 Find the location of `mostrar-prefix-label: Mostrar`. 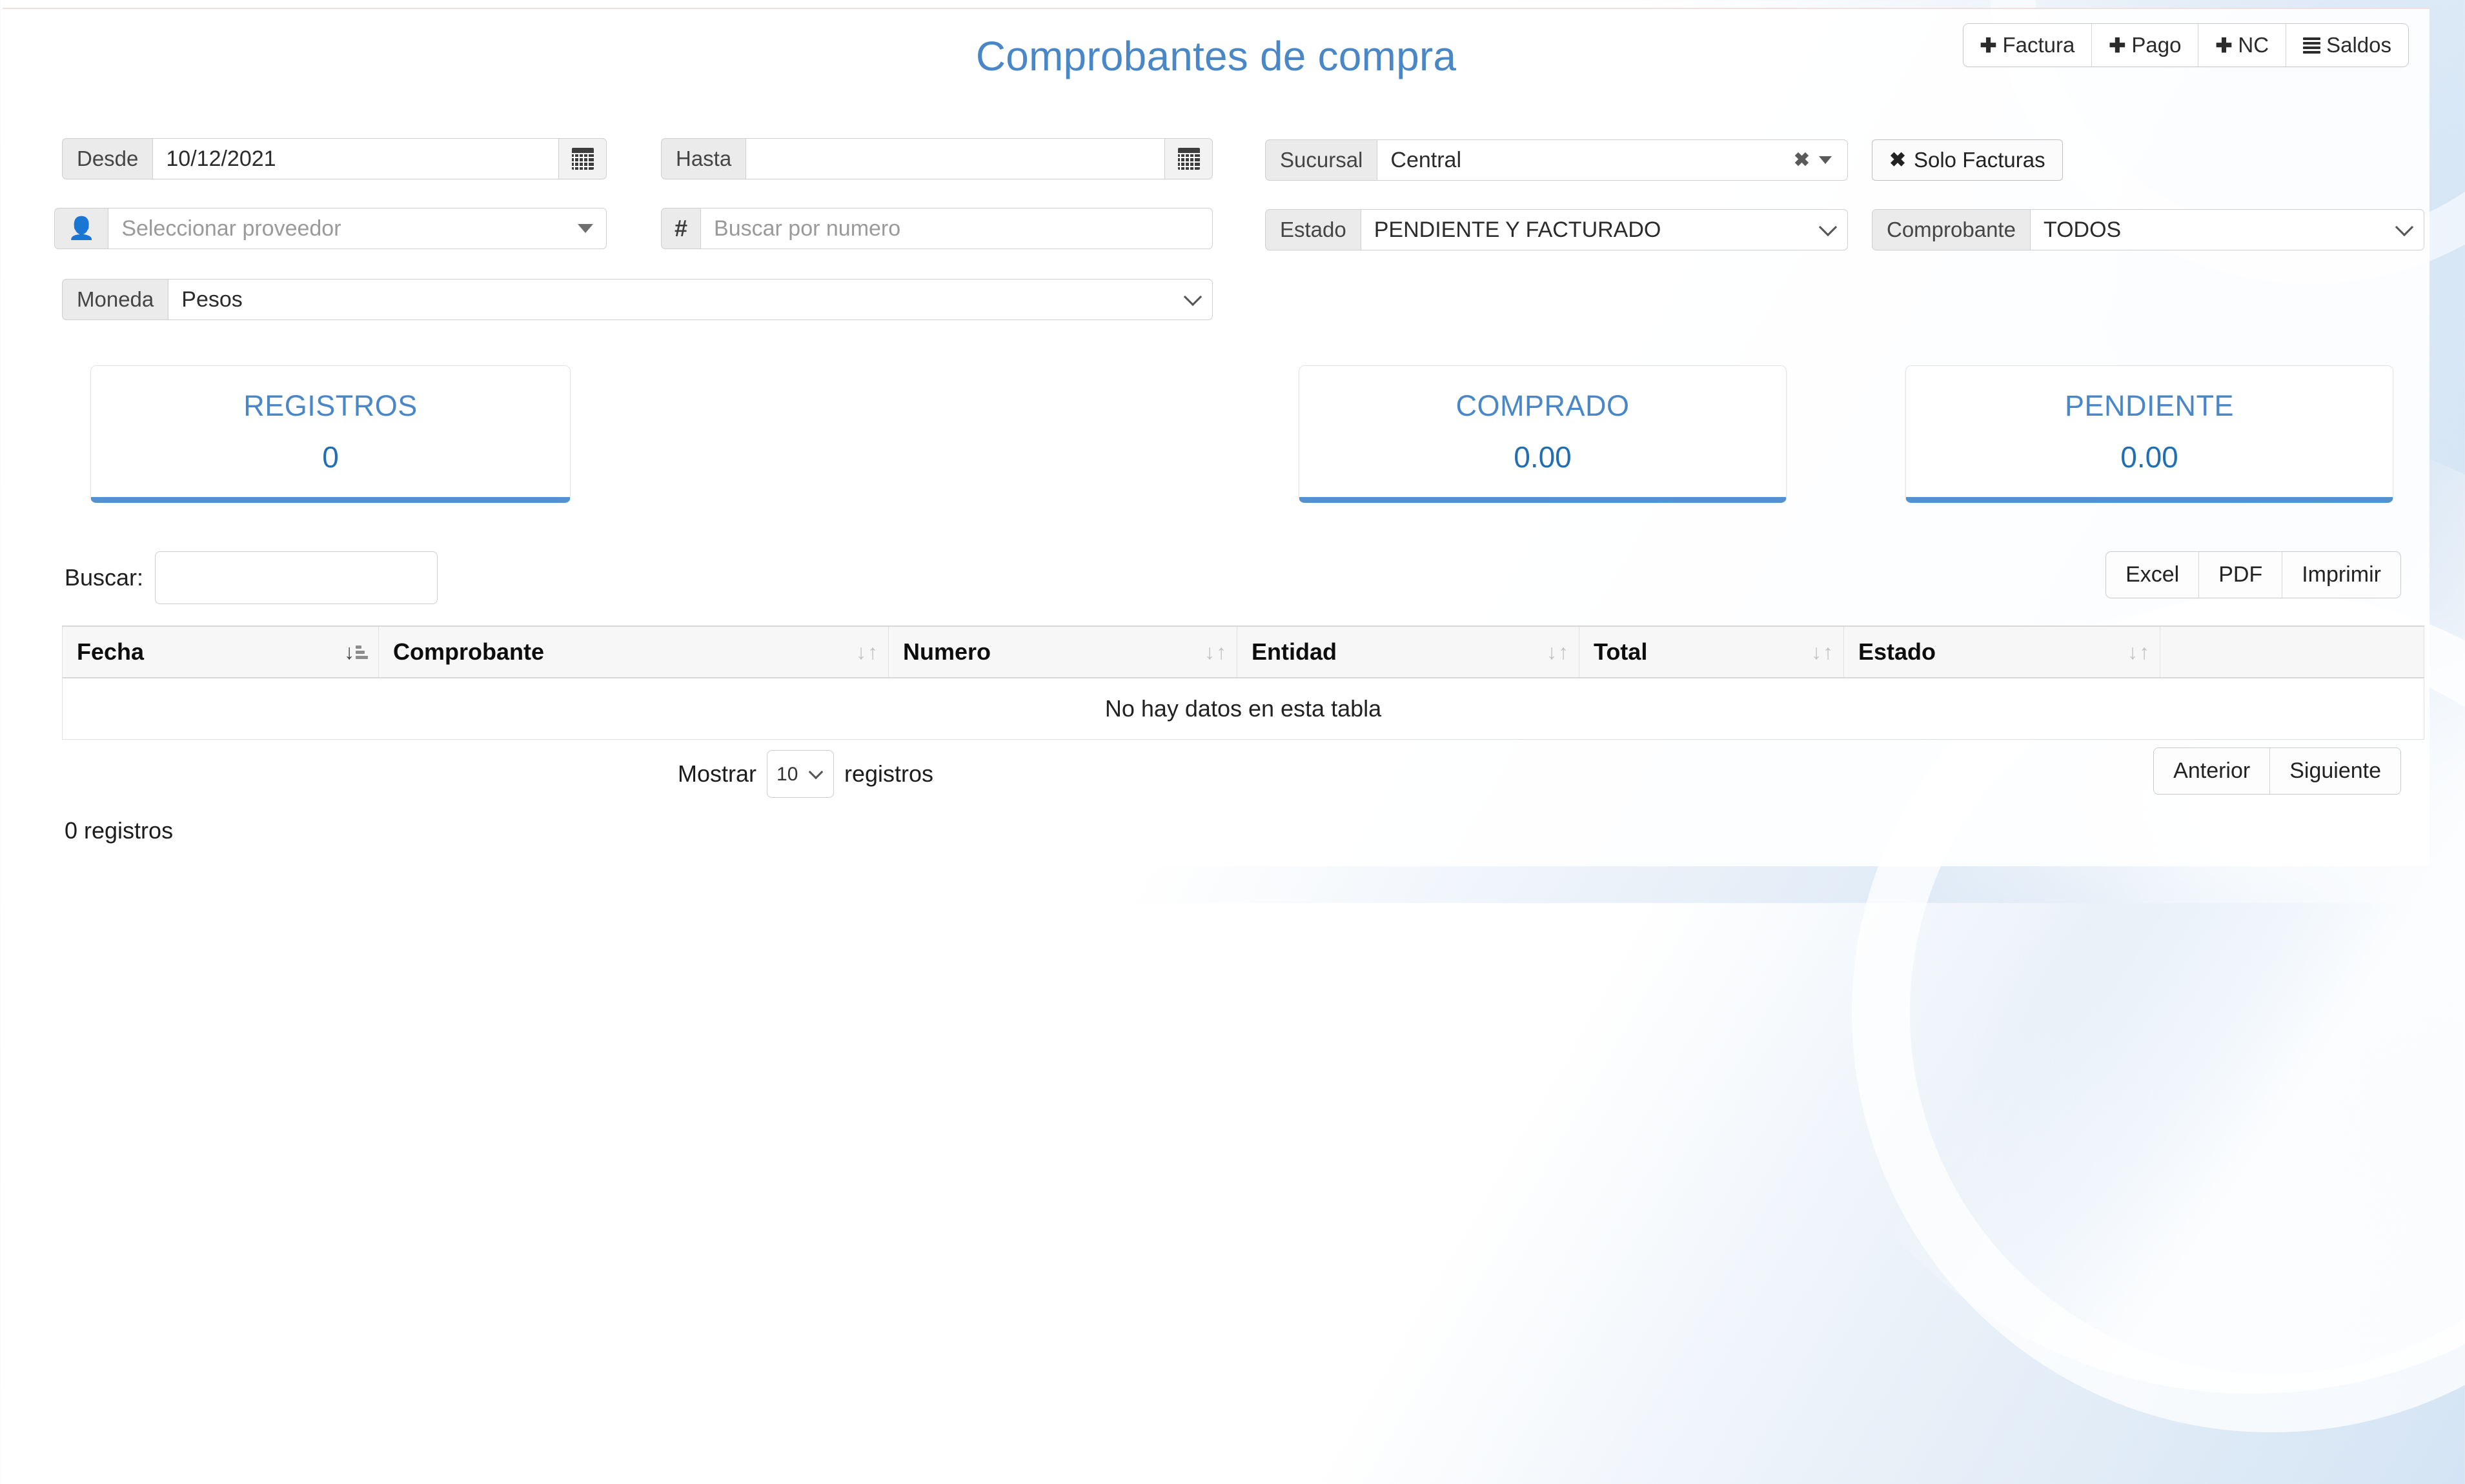

mostrar-prefix-label: Mostrar is located at coordinates (717, 774).